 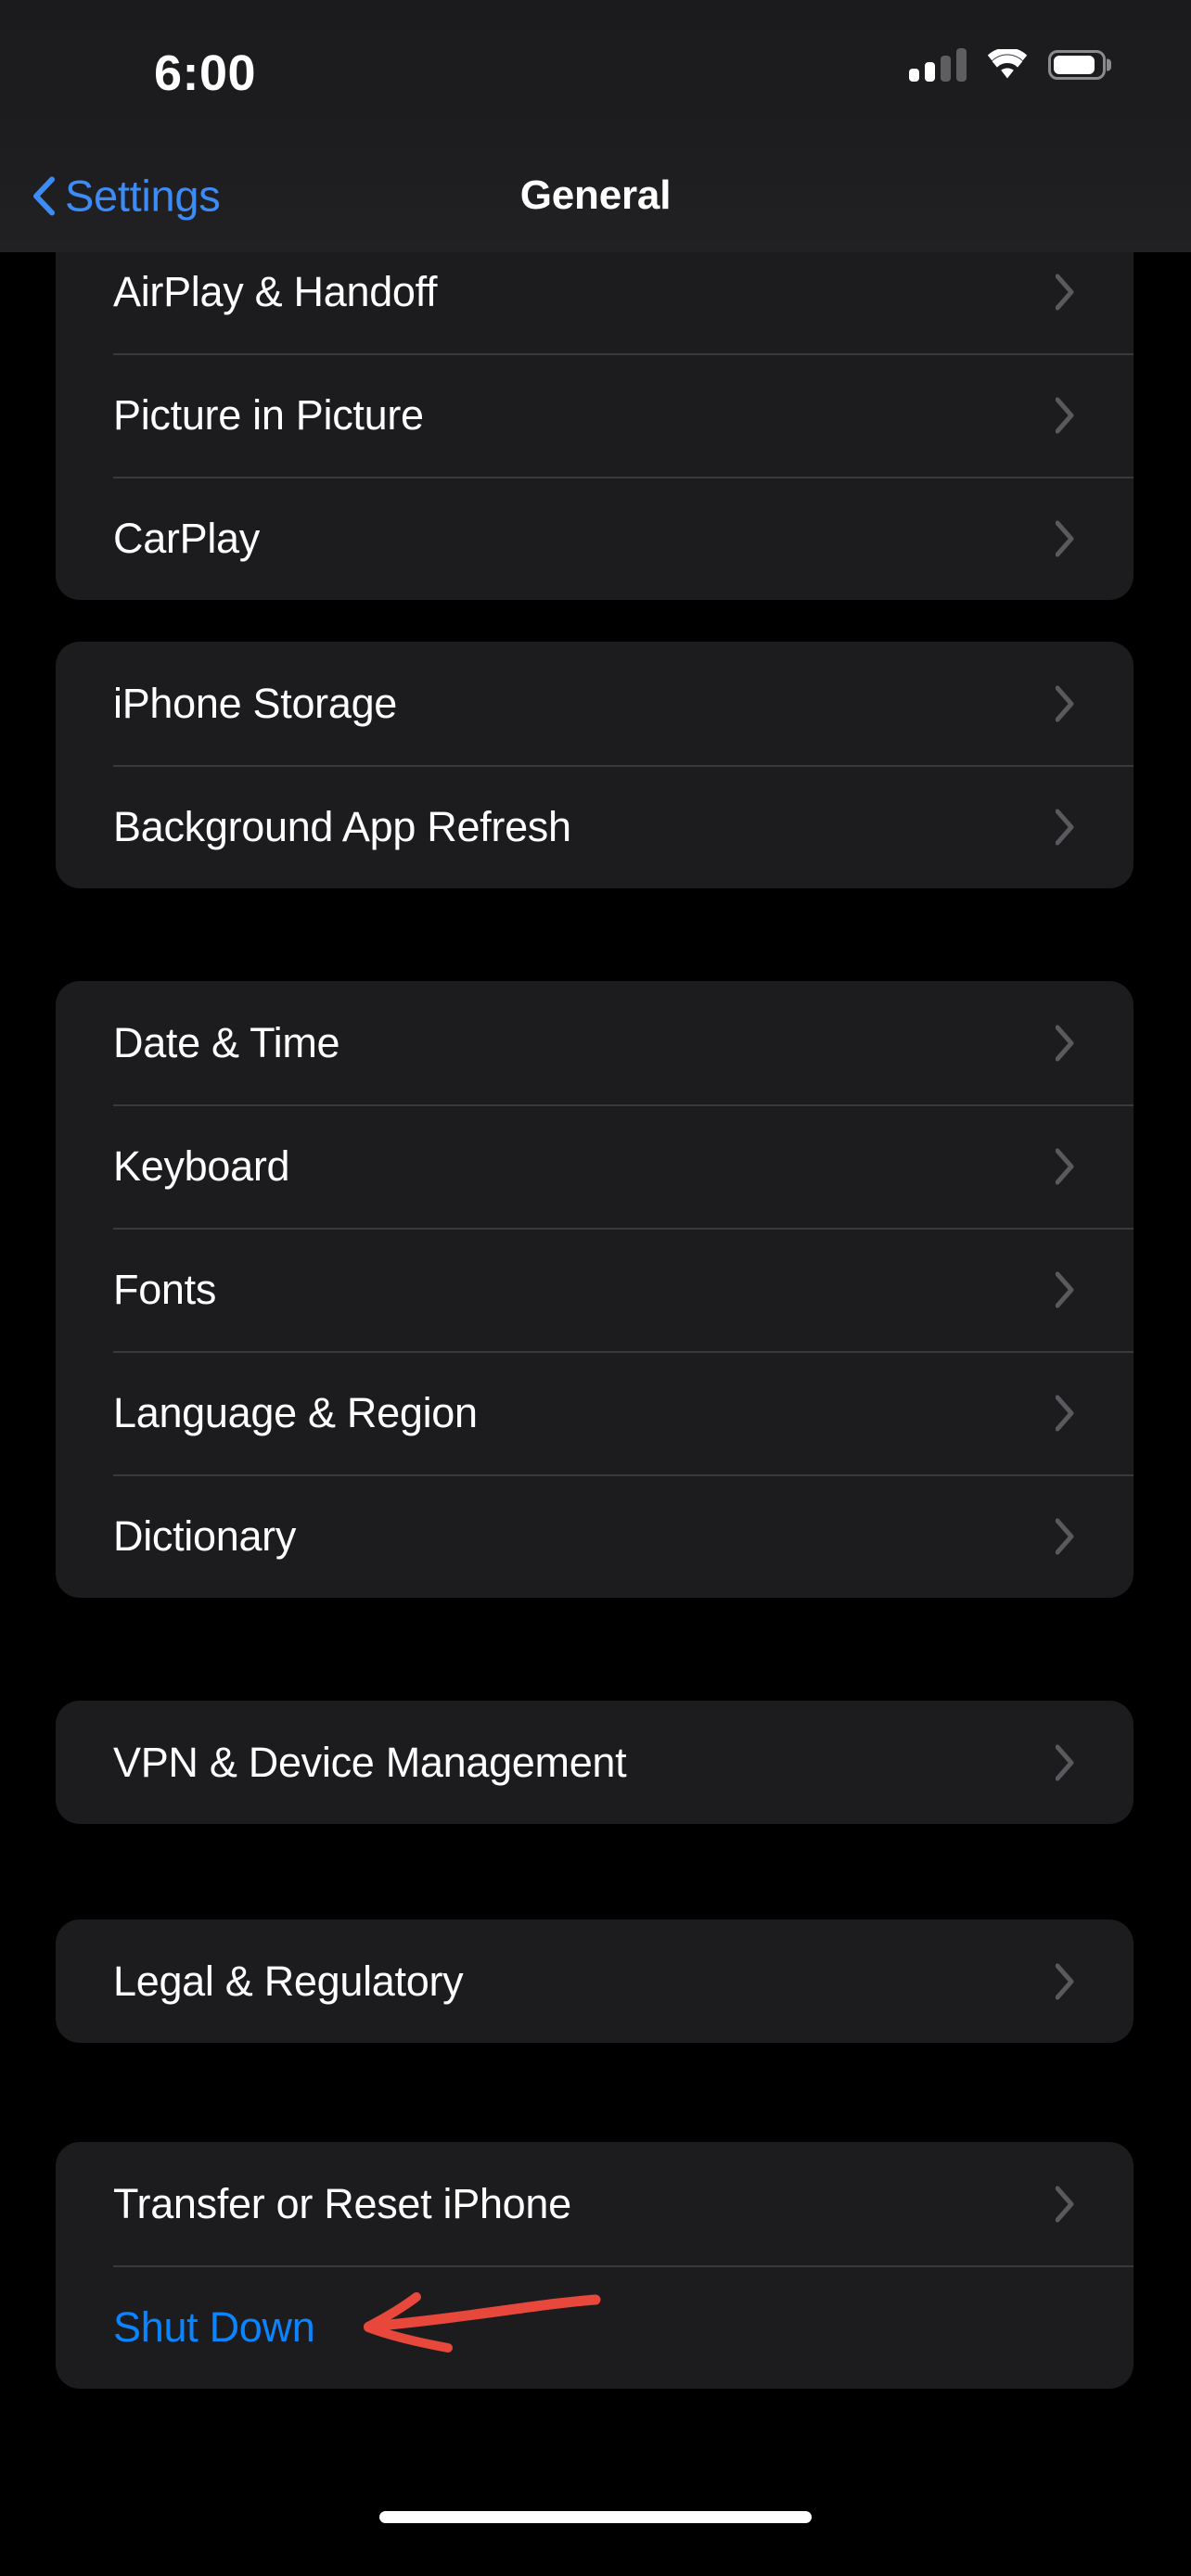 I want to click on status-bar-time: 6:00, so click(x=205, y=73).